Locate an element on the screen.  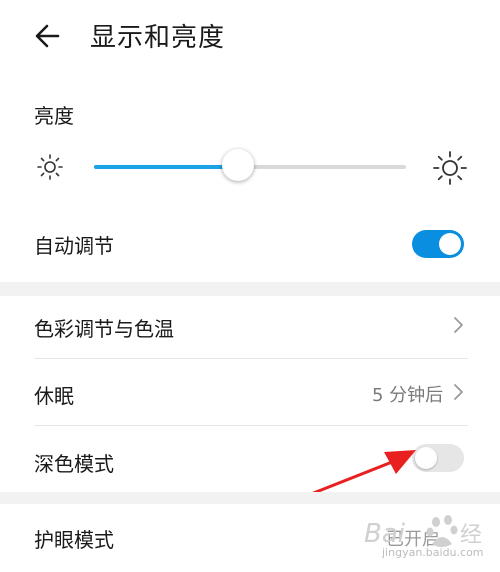
sun-large-icon is located at coordinates (450, 168).